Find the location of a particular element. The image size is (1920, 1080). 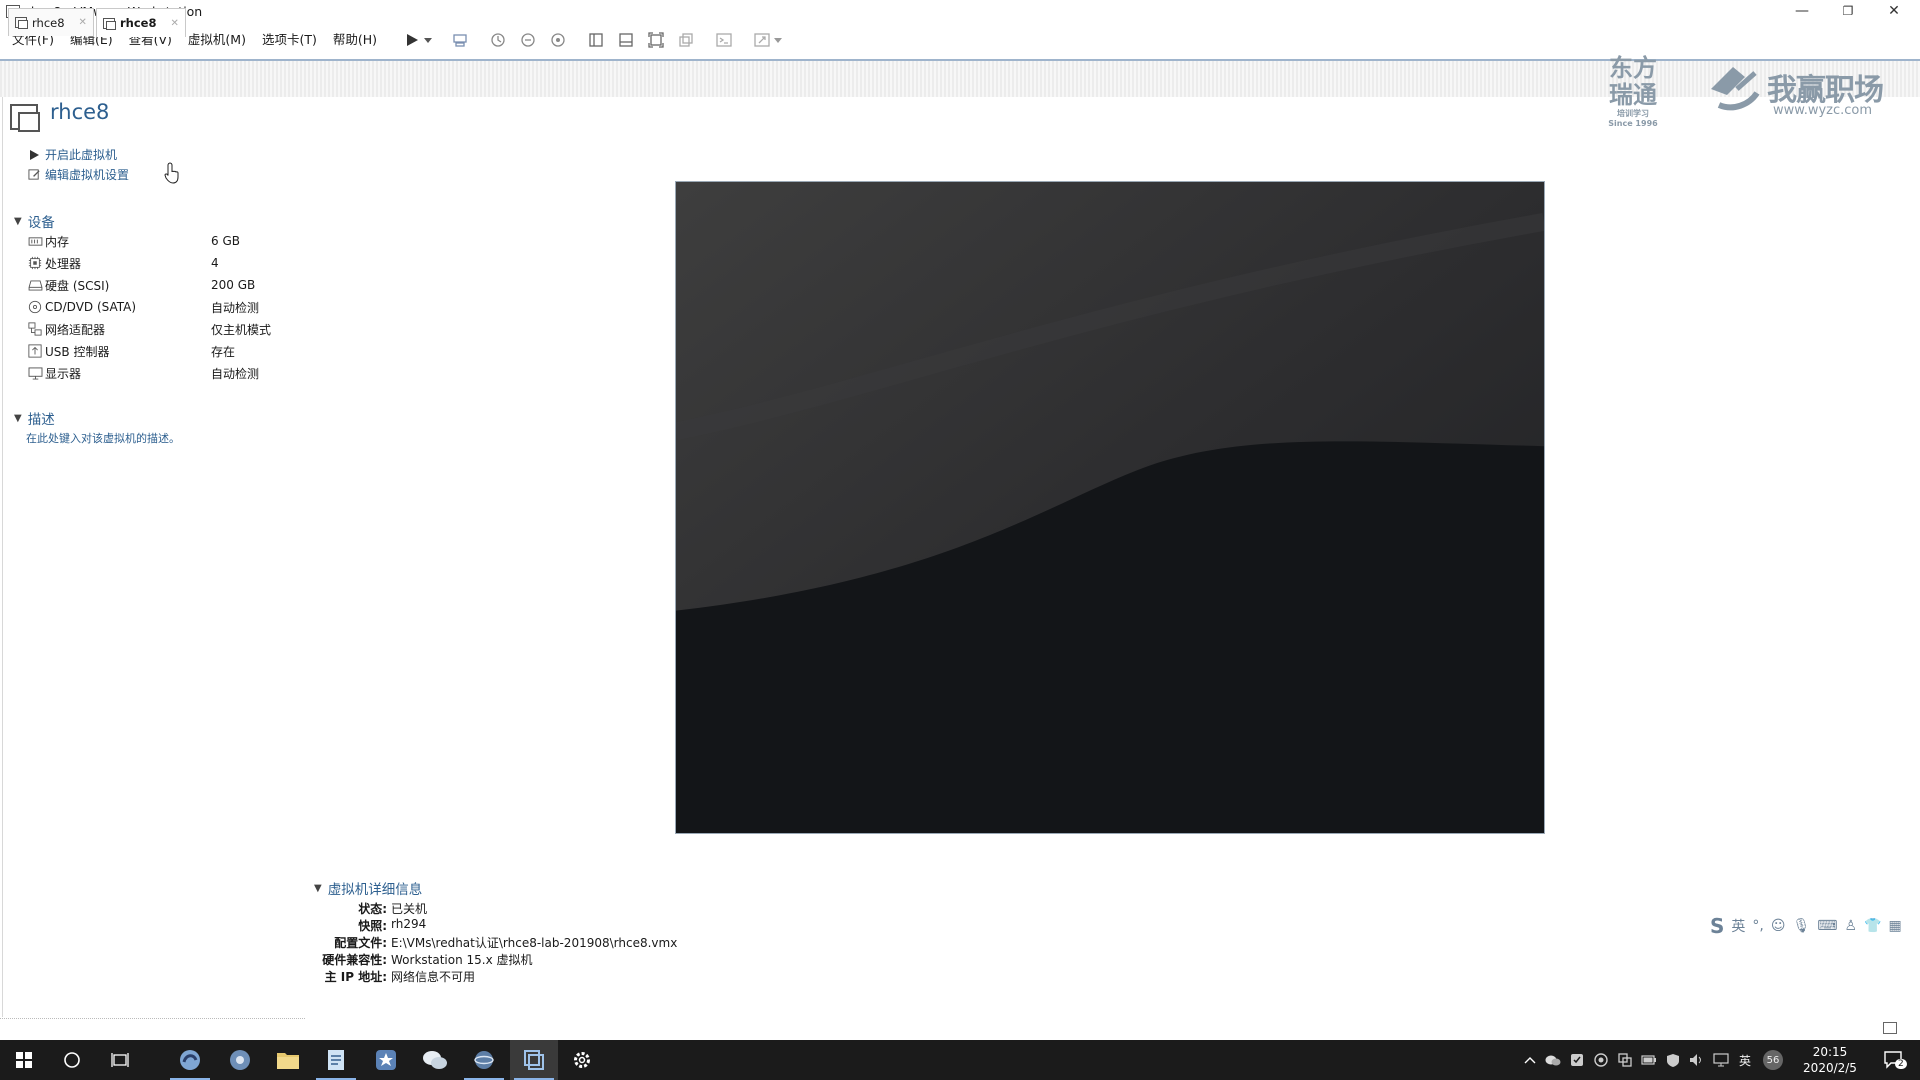

device-row-display: 显示器 自动检测 is located at coordinates (157, 373).